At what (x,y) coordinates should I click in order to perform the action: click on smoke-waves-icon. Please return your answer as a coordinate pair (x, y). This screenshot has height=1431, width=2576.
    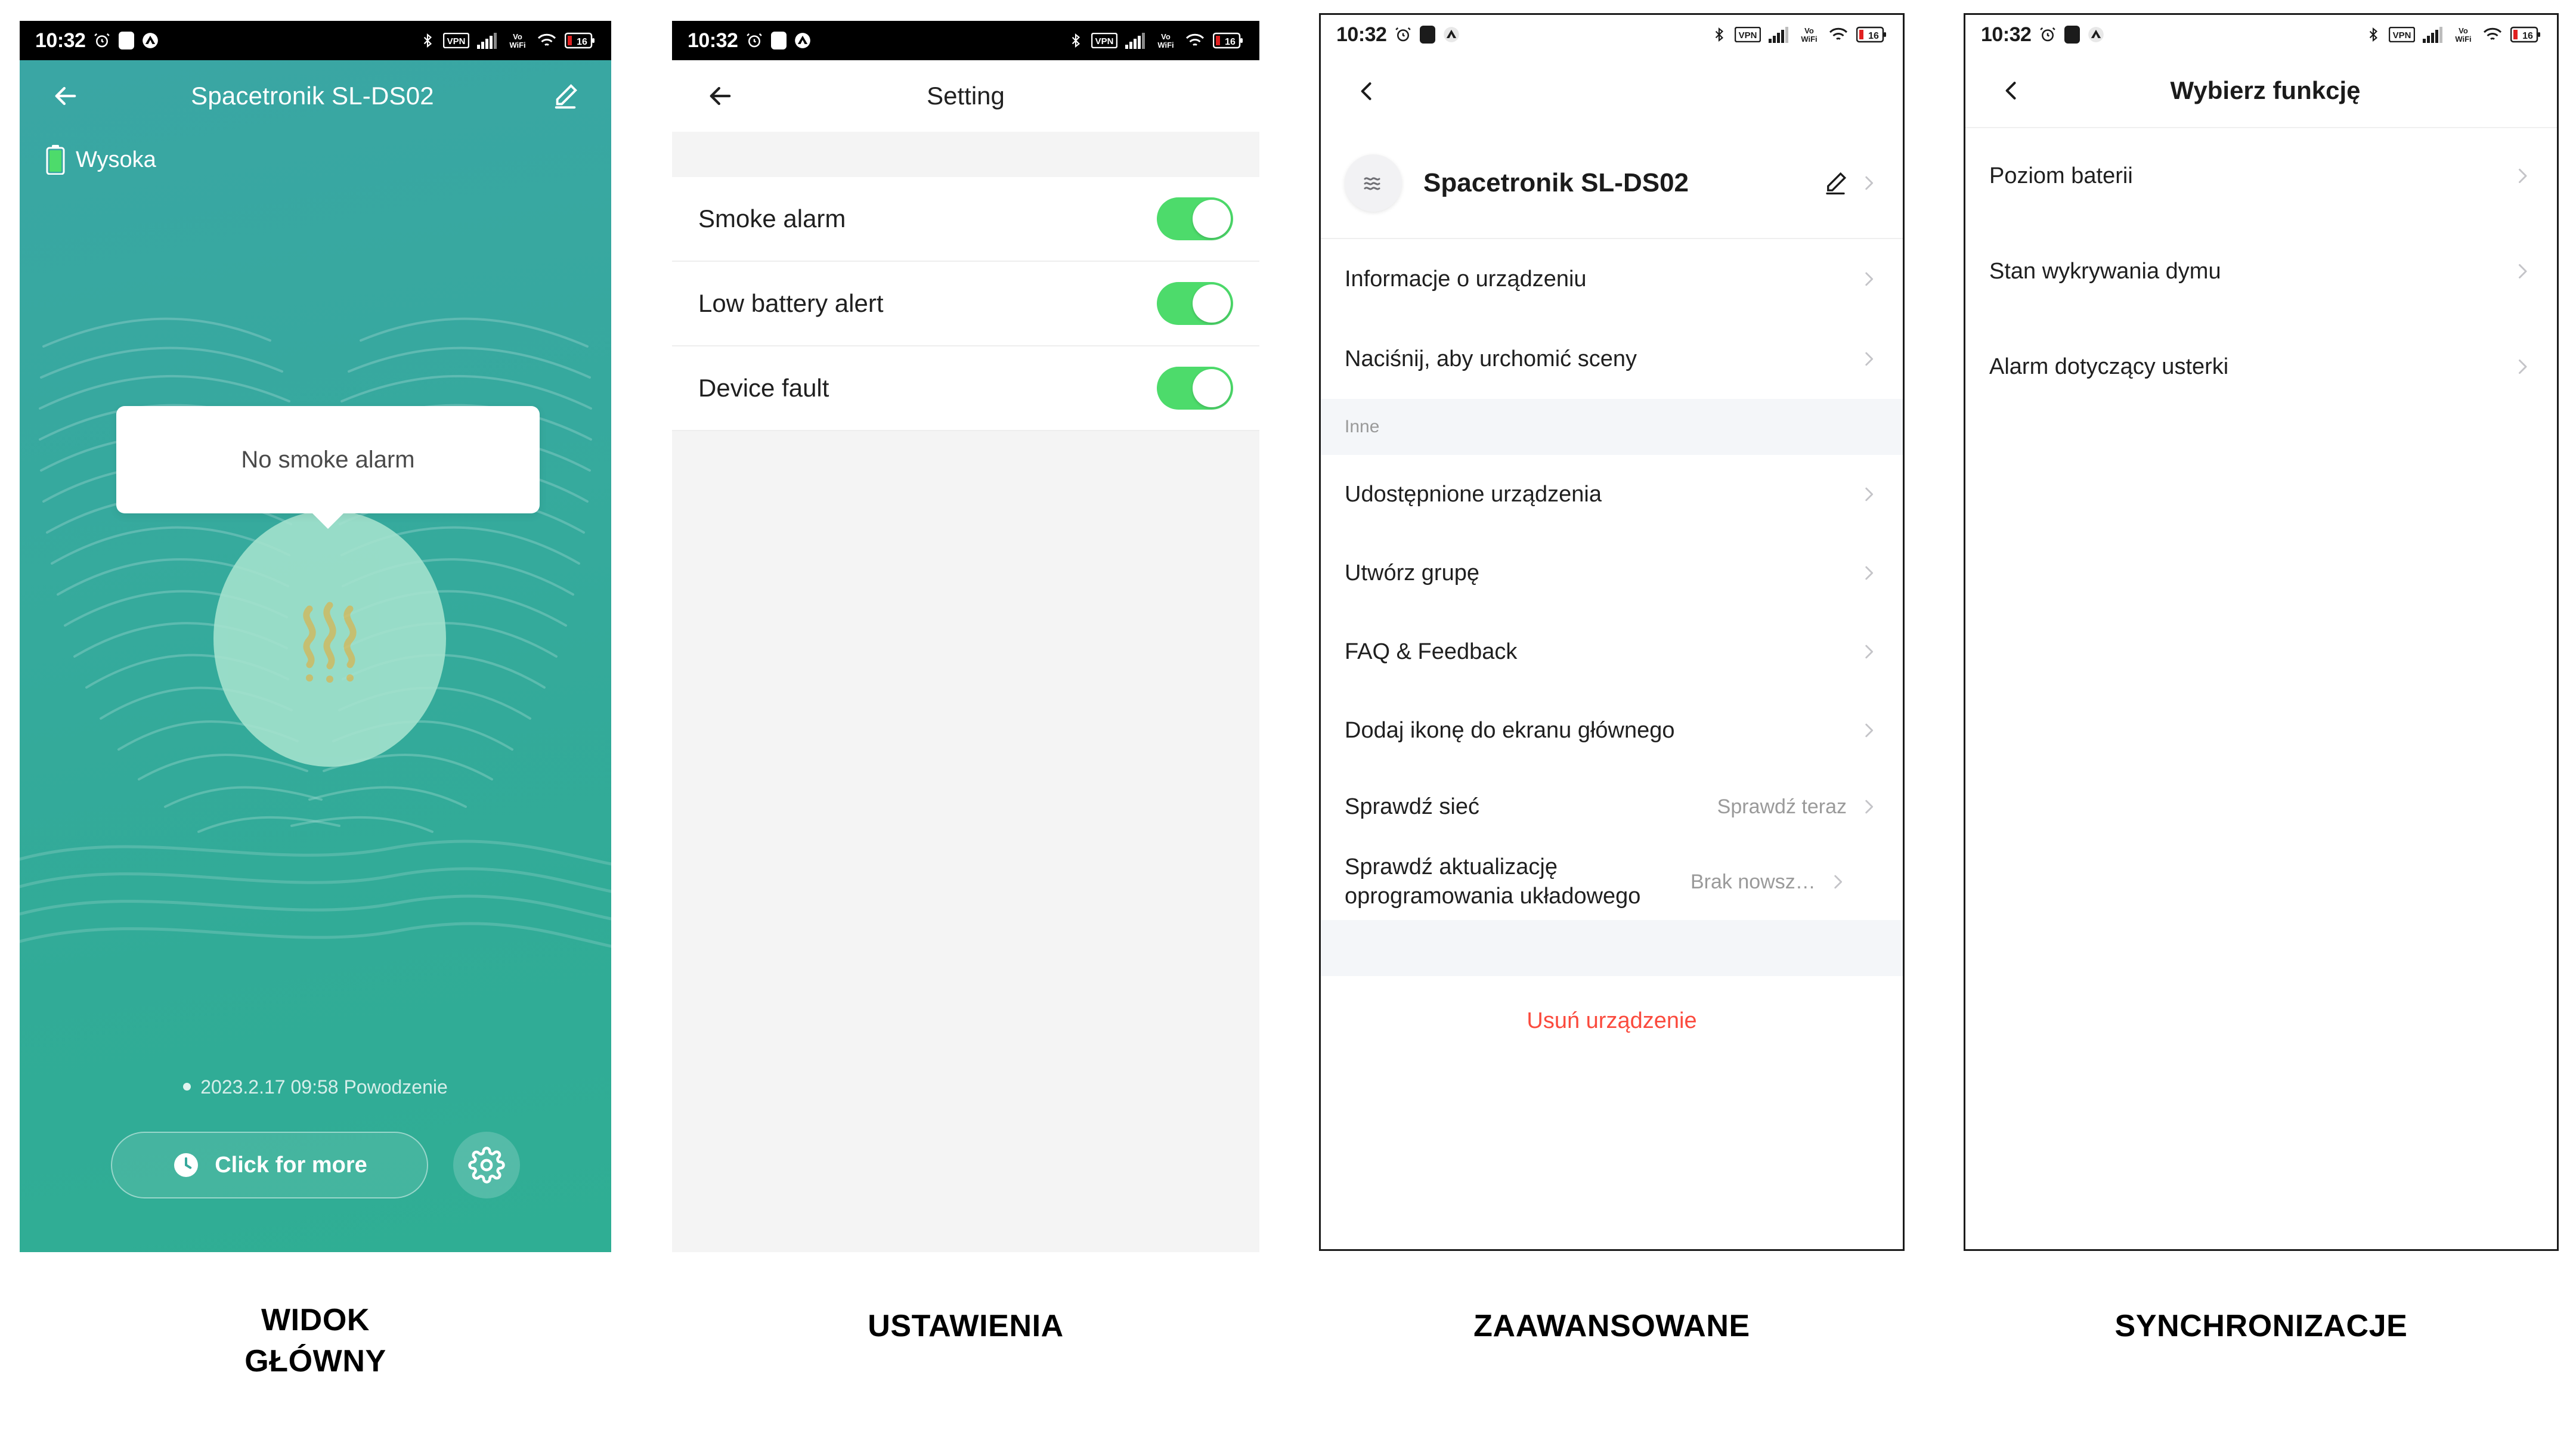
    Looking at the image, I should click on (1372, 183).